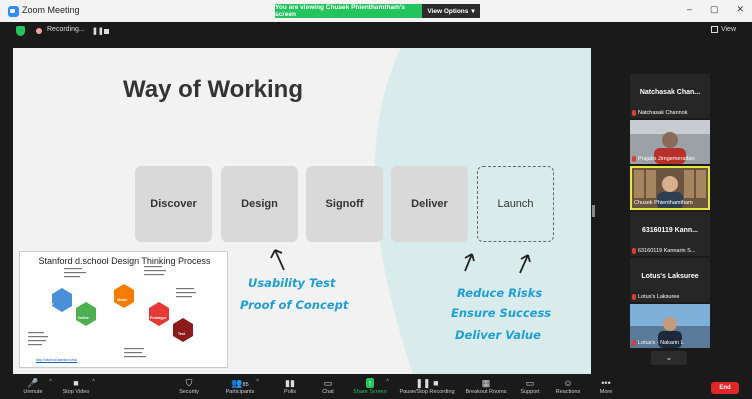 This screenshot has height=399, width=752. I want to click on share-screen-button: ↑ Share Screen ^, so click(370, 386).